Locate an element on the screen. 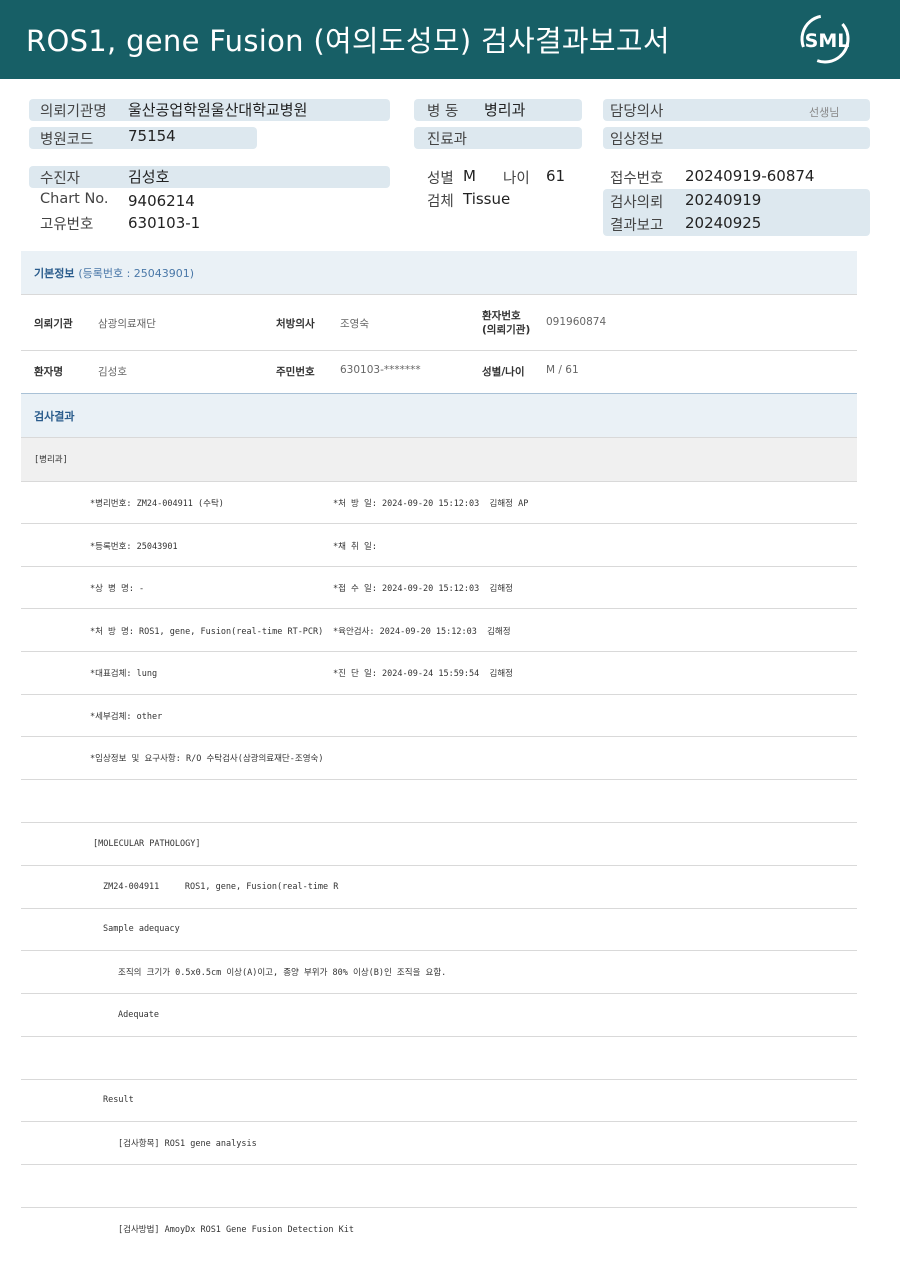 Image resolution: width=900 pixels, height=1271 pixels. patient-box is located at coordinates (209, 177).